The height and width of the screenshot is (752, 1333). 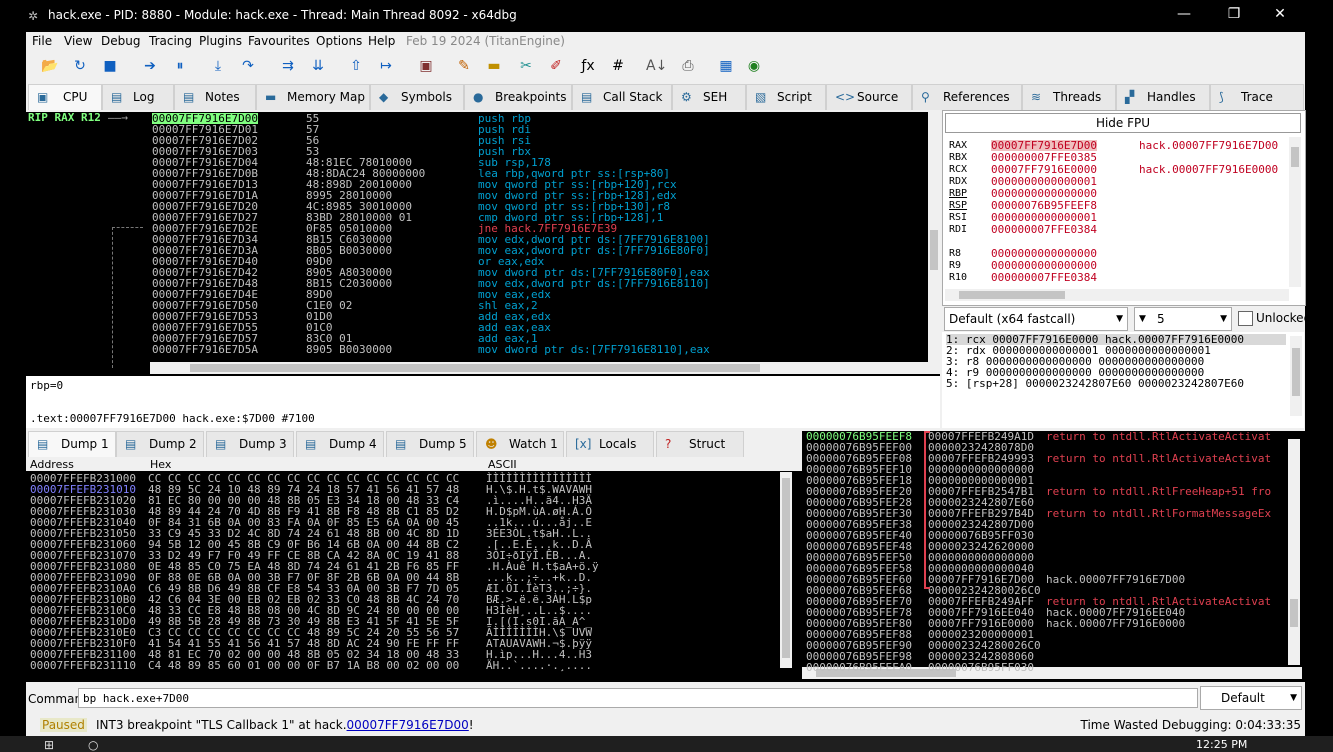 What do you see at coordinates (52, 464) in the screenshot?
I see `dump-header-address: Address` at bounding box center [52, 464].